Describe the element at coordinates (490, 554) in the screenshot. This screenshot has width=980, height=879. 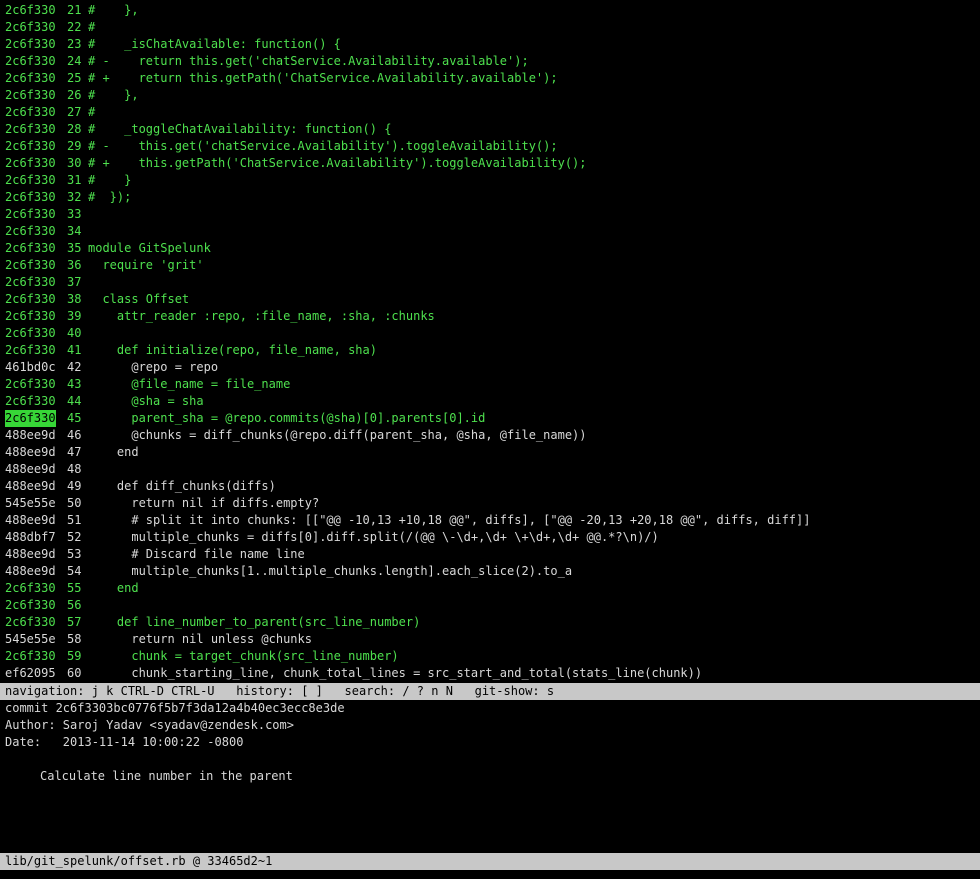
I see `blame-line: 488ee9d 53 # Discard file name line` at that location.